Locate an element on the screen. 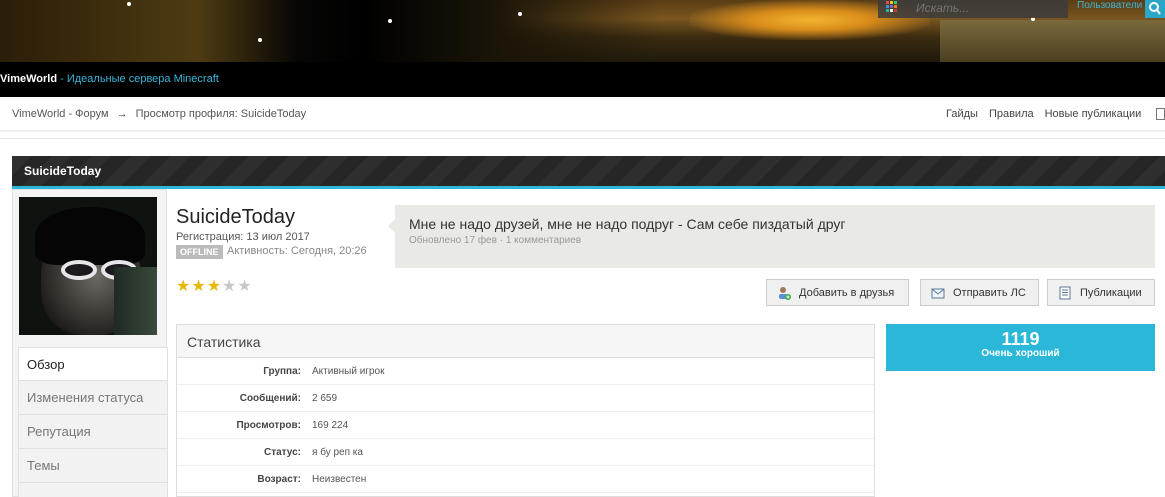 This screenshot has height=497, width=1165. stats-value: я бу реп ка is located at coordinates (337, 452).